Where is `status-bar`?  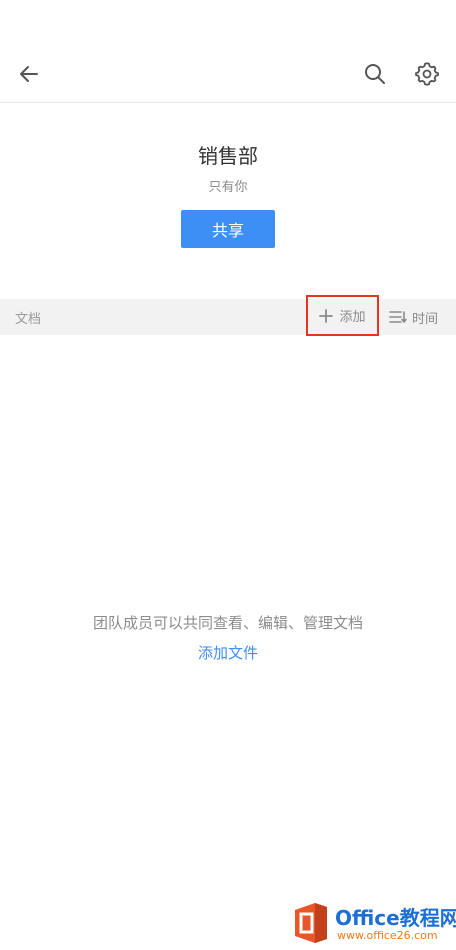 status-bar is located at coordinates (228, 20).